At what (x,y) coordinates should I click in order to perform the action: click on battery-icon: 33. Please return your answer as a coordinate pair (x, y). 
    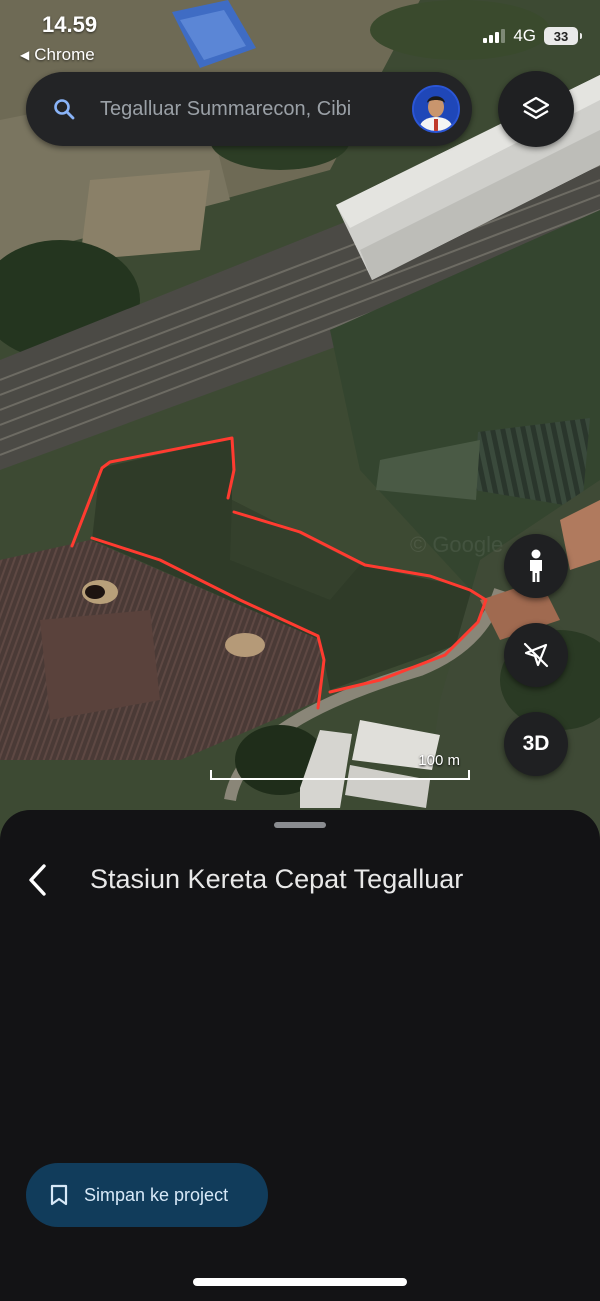
    Looking at the image, I should click on (563, 36).